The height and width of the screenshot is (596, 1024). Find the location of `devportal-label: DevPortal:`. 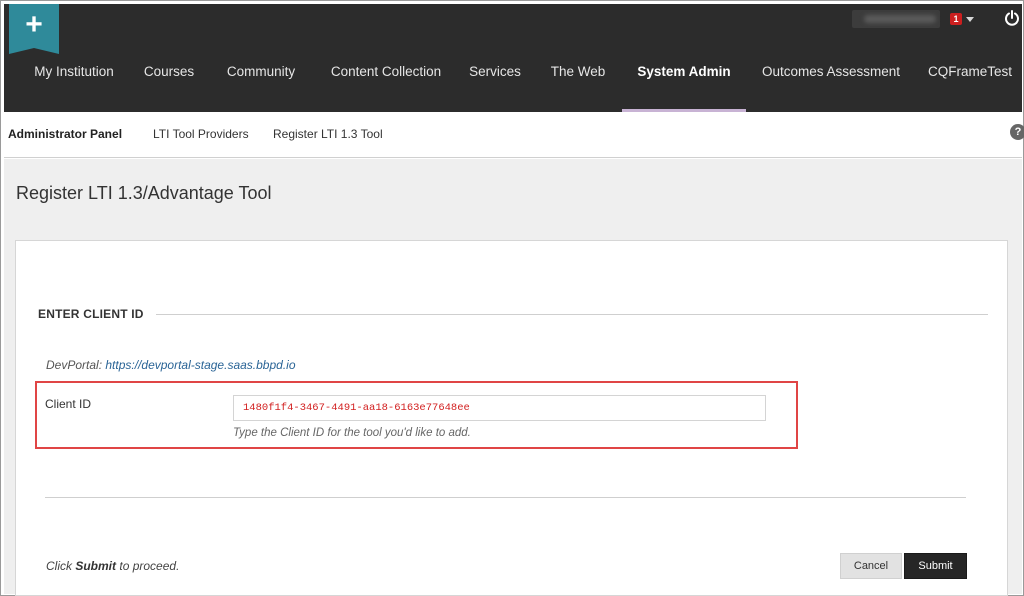

devportal-label: DevPortal: is located at coordinates (74, 365).